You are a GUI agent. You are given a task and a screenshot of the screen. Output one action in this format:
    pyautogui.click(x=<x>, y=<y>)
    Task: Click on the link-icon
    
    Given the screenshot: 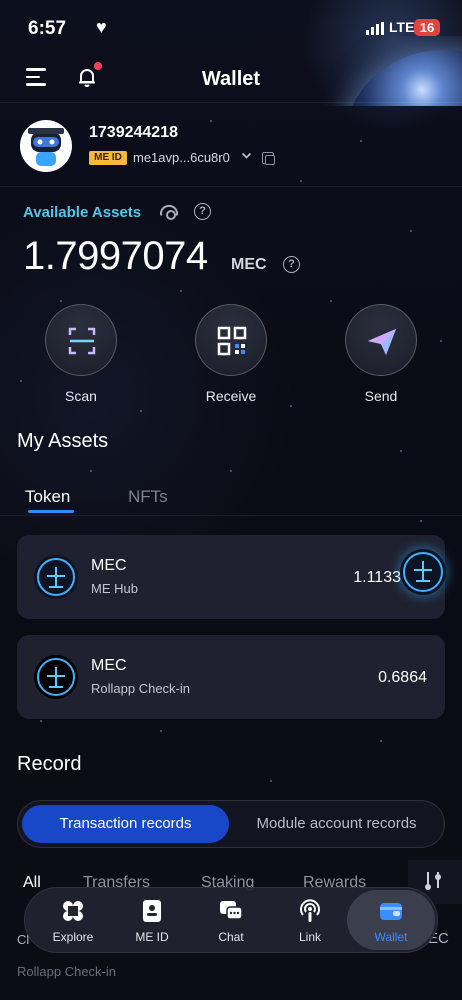 What is the action you would take?
    pyautogui.click(x=310, y=911)
    